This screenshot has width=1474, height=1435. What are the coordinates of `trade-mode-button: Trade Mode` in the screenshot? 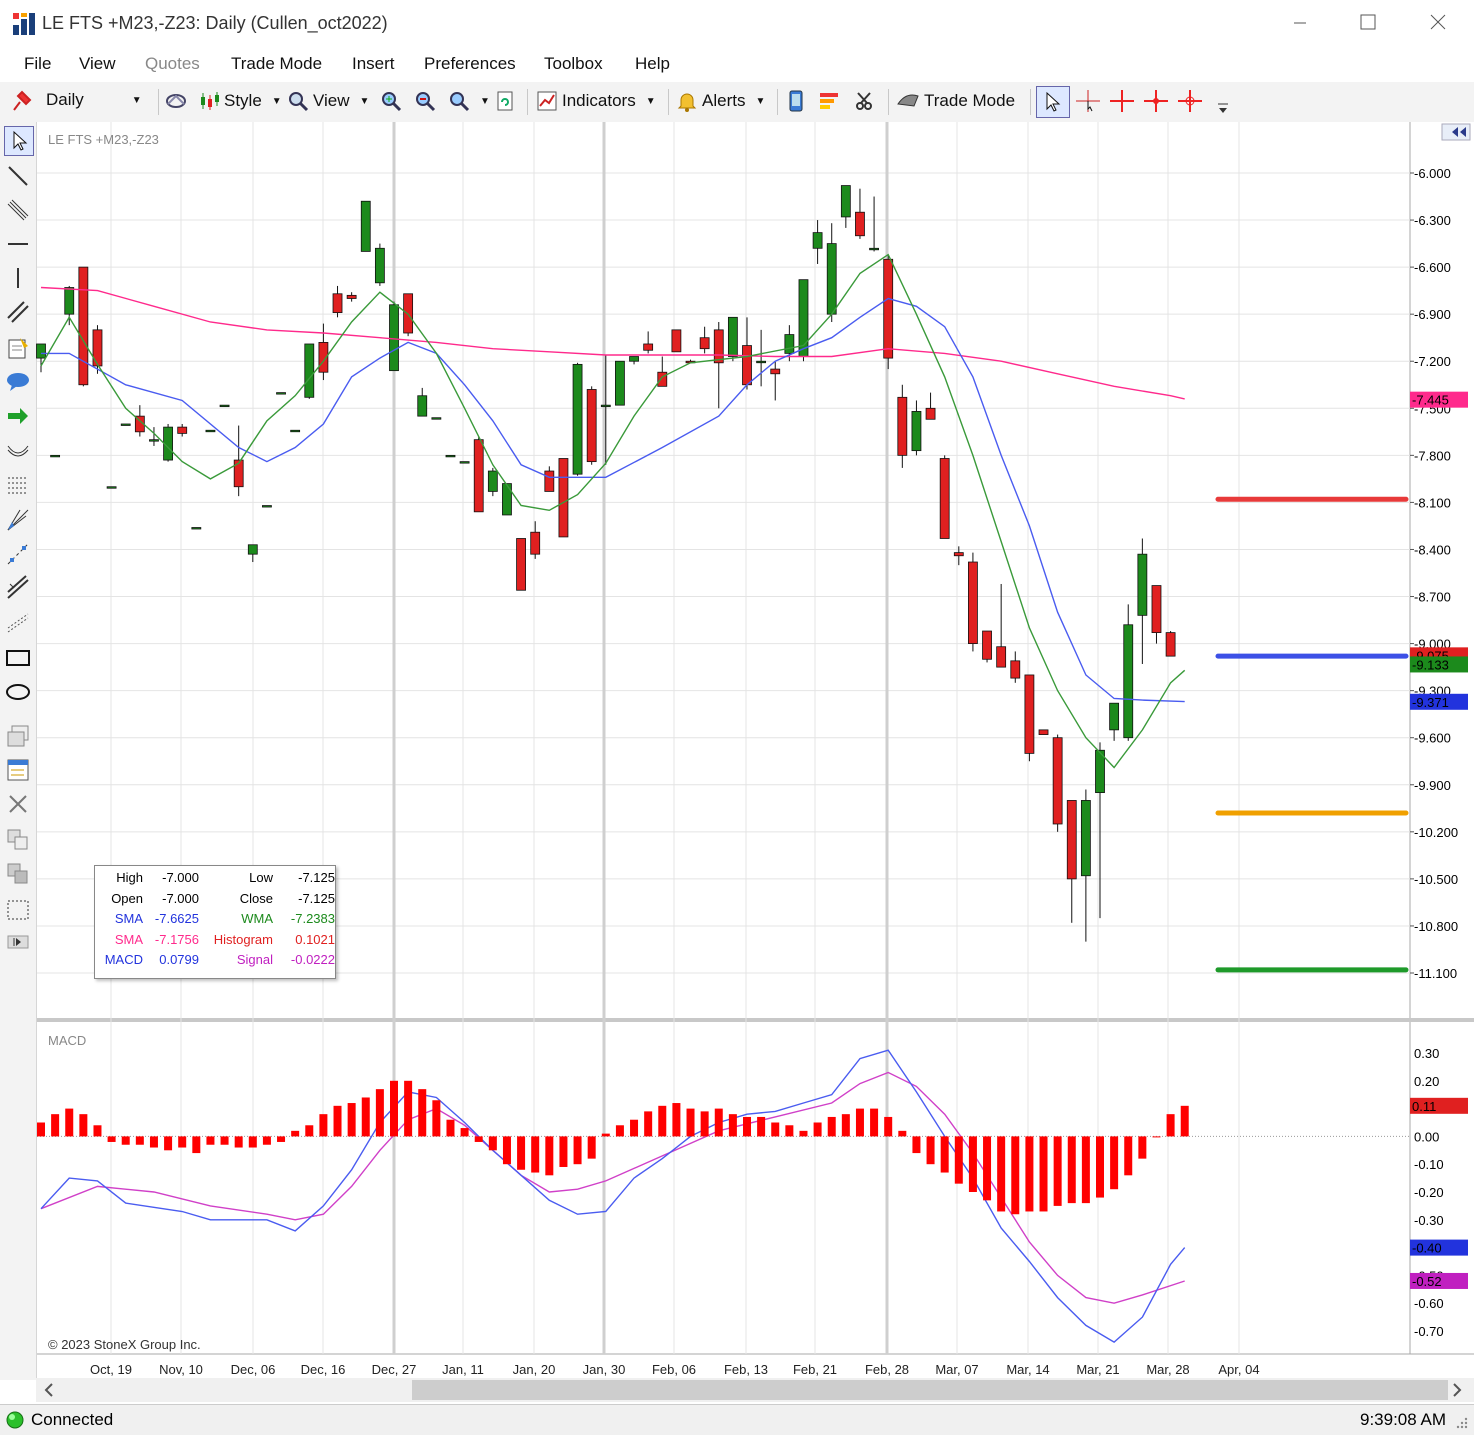 It's located at (955, 101).